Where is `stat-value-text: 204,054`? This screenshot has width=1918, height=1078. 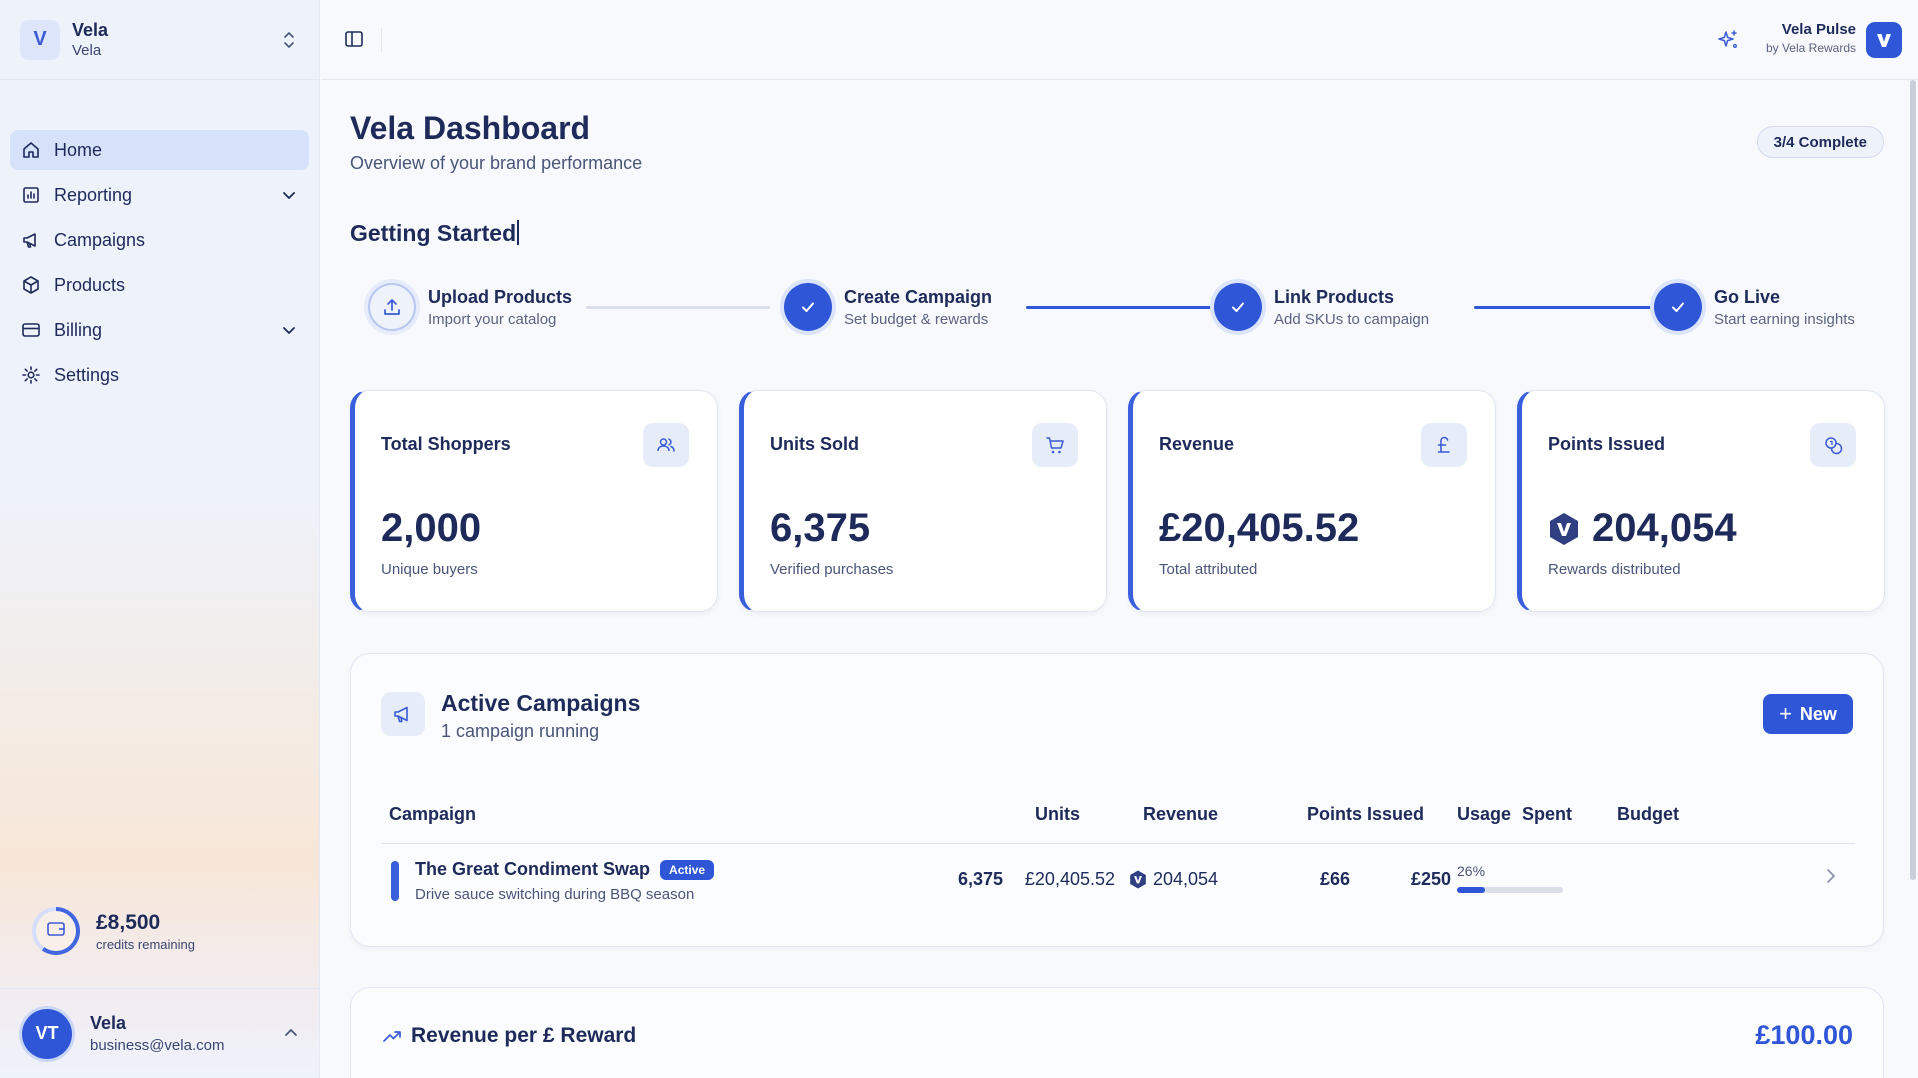 stat-value-text: 204,054 is located at coordinates (1664, 528).